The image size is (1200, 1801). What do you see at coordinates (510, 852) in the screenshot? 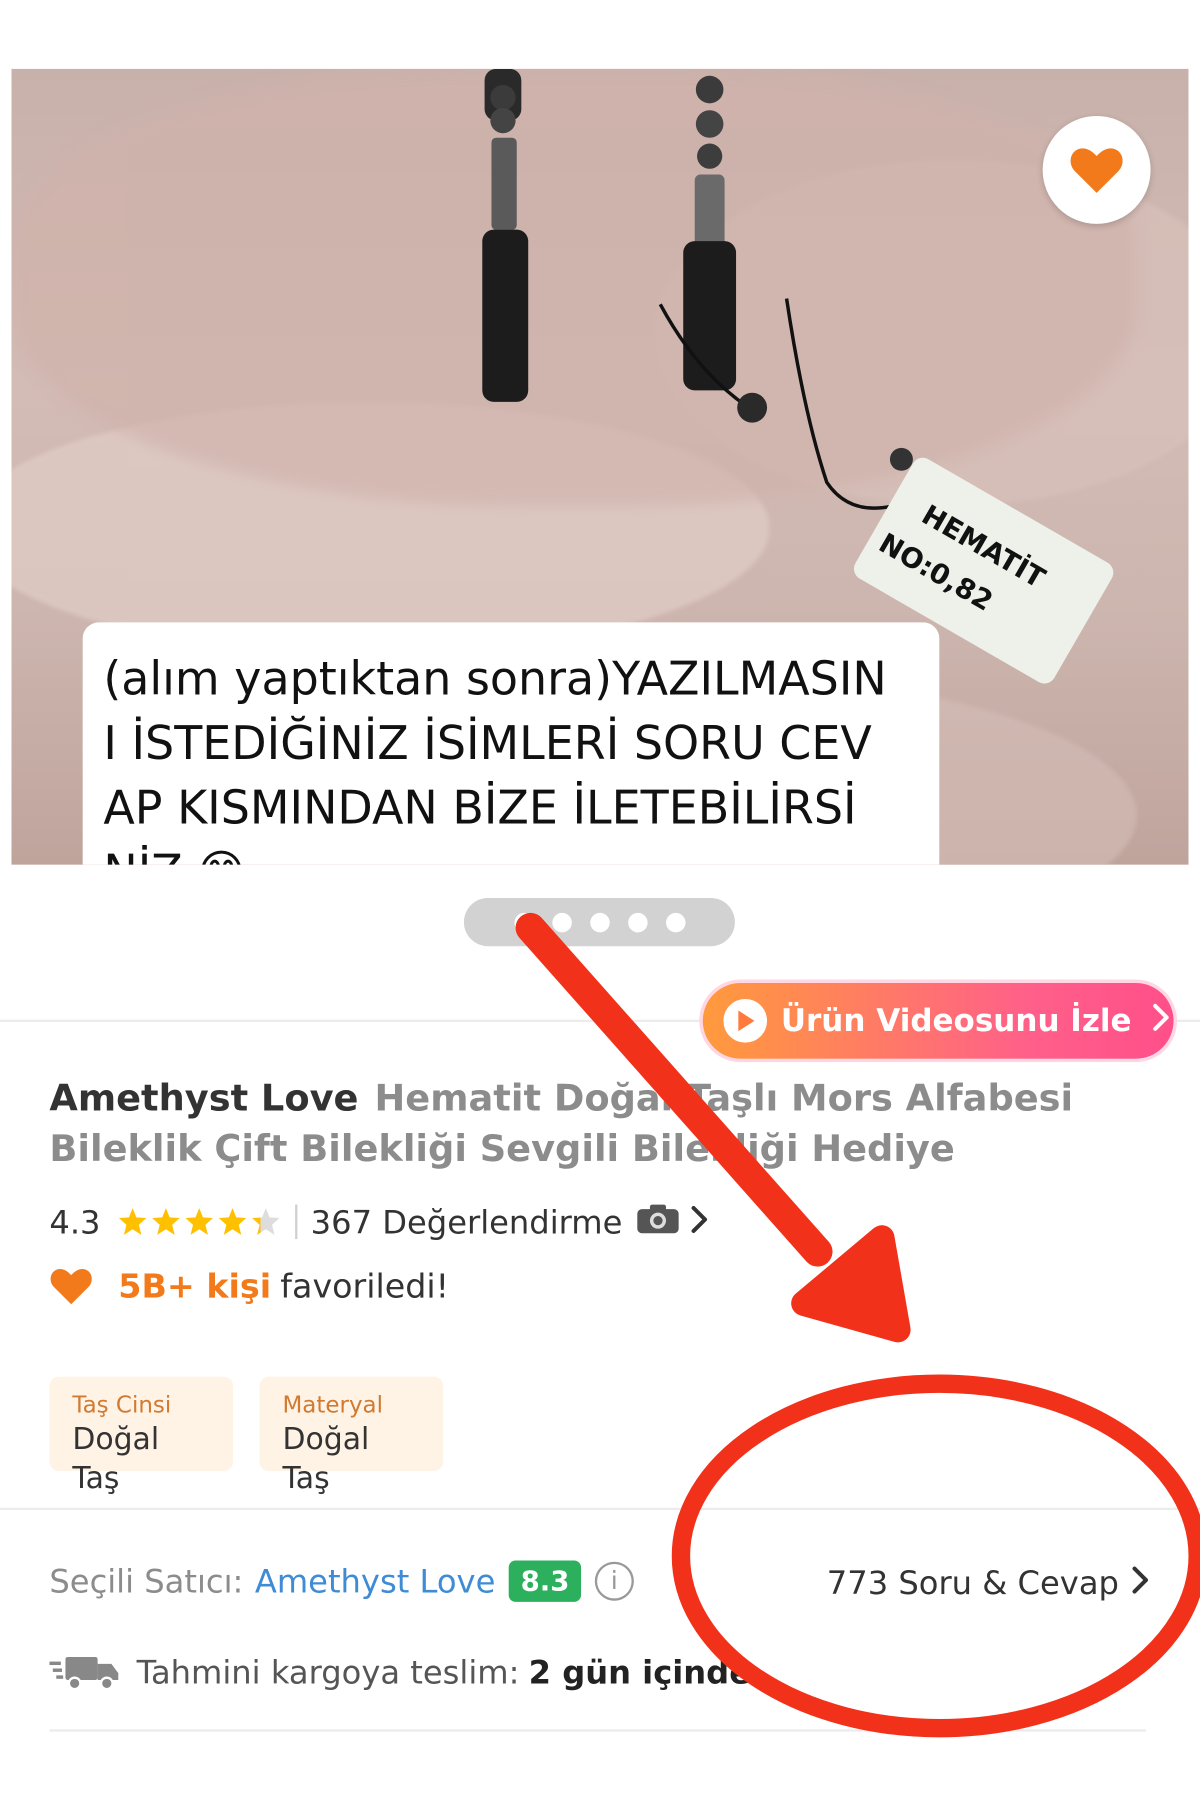
I see `caption-line: NİZ 😊` at bounding box center [510, 852].